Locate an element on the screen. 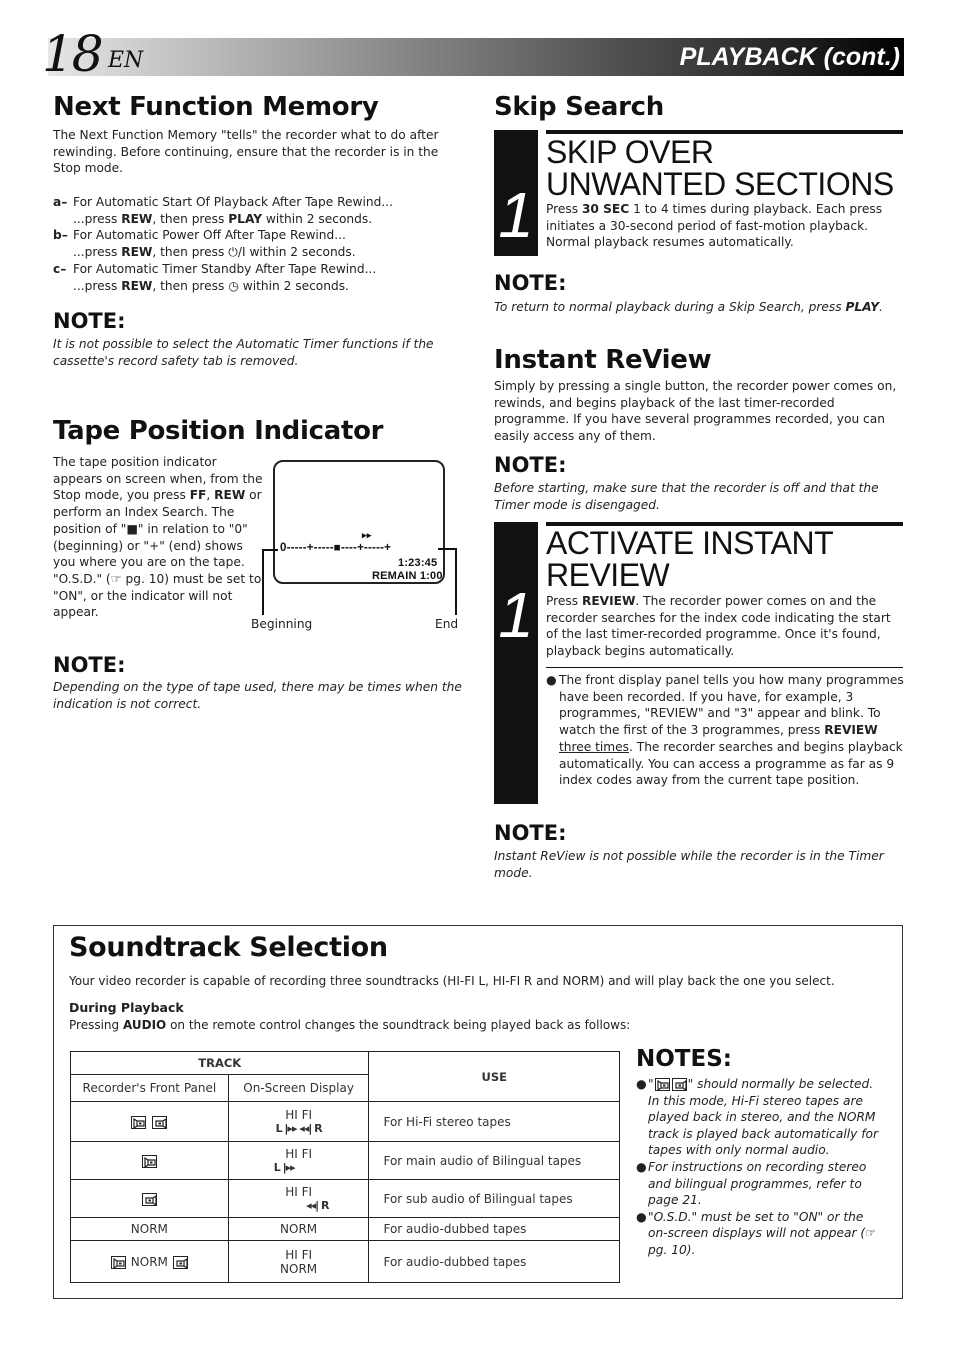 The height and width of the screenshot is (1349, 954). leader-line-end-v is located at coordinates (456, 581).